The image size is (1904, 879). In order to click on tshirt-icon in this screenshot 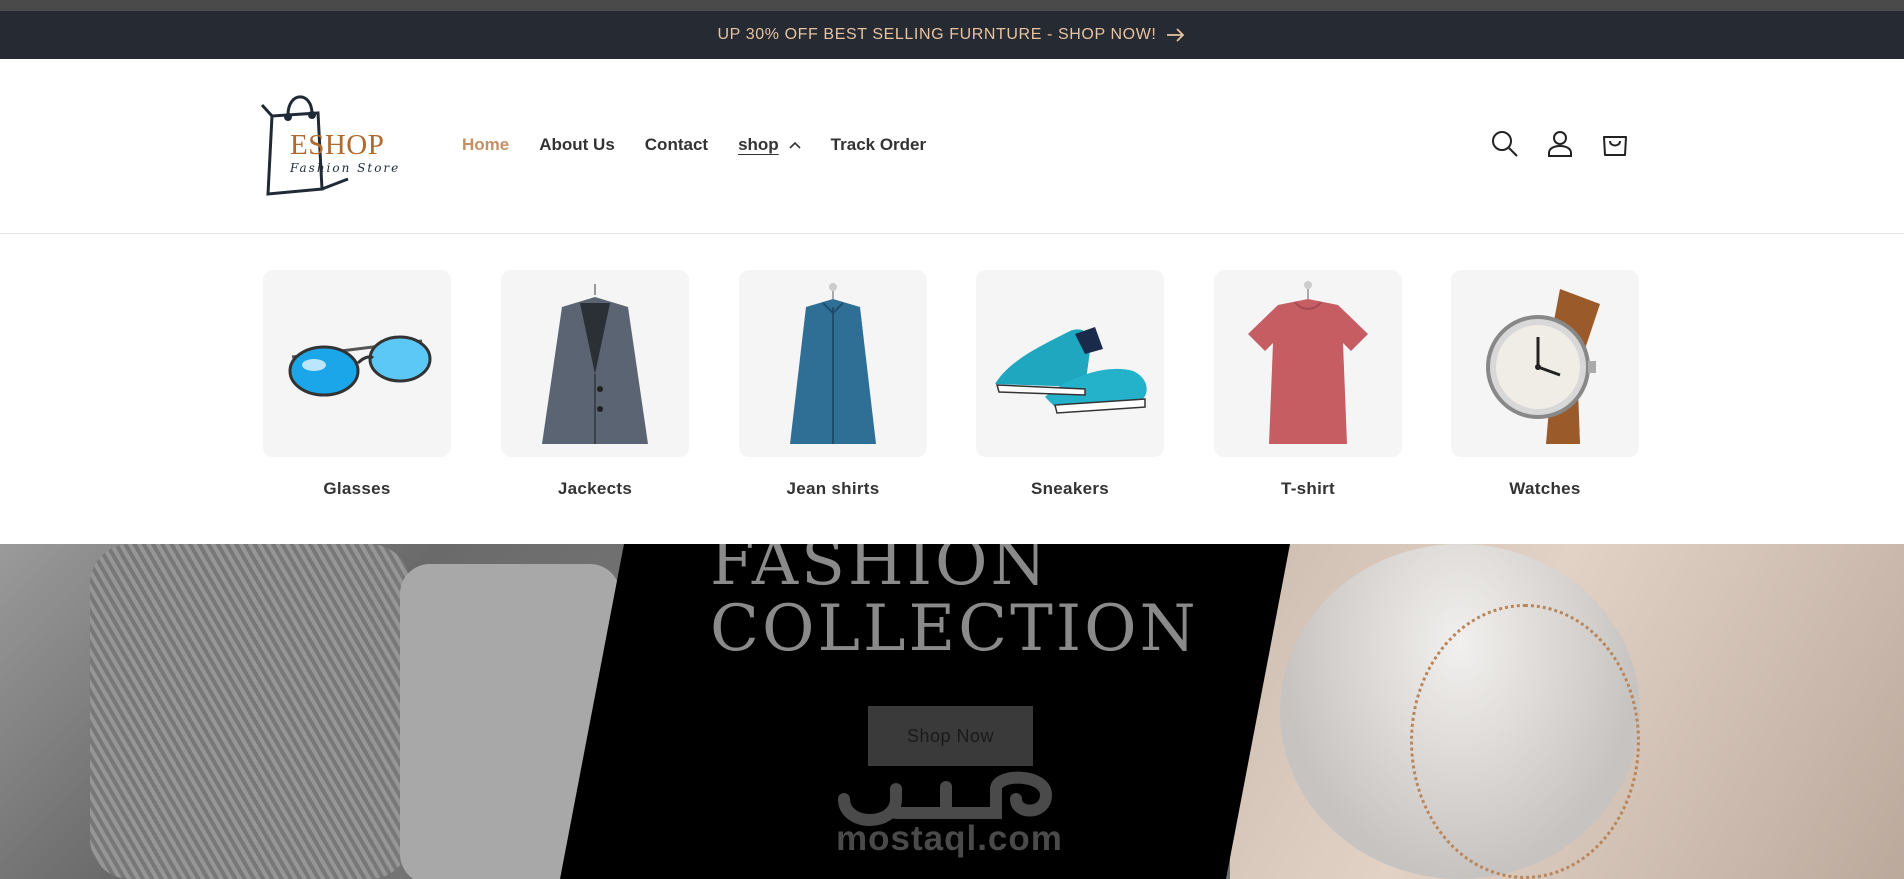, I will do `click(1308, 362)`.